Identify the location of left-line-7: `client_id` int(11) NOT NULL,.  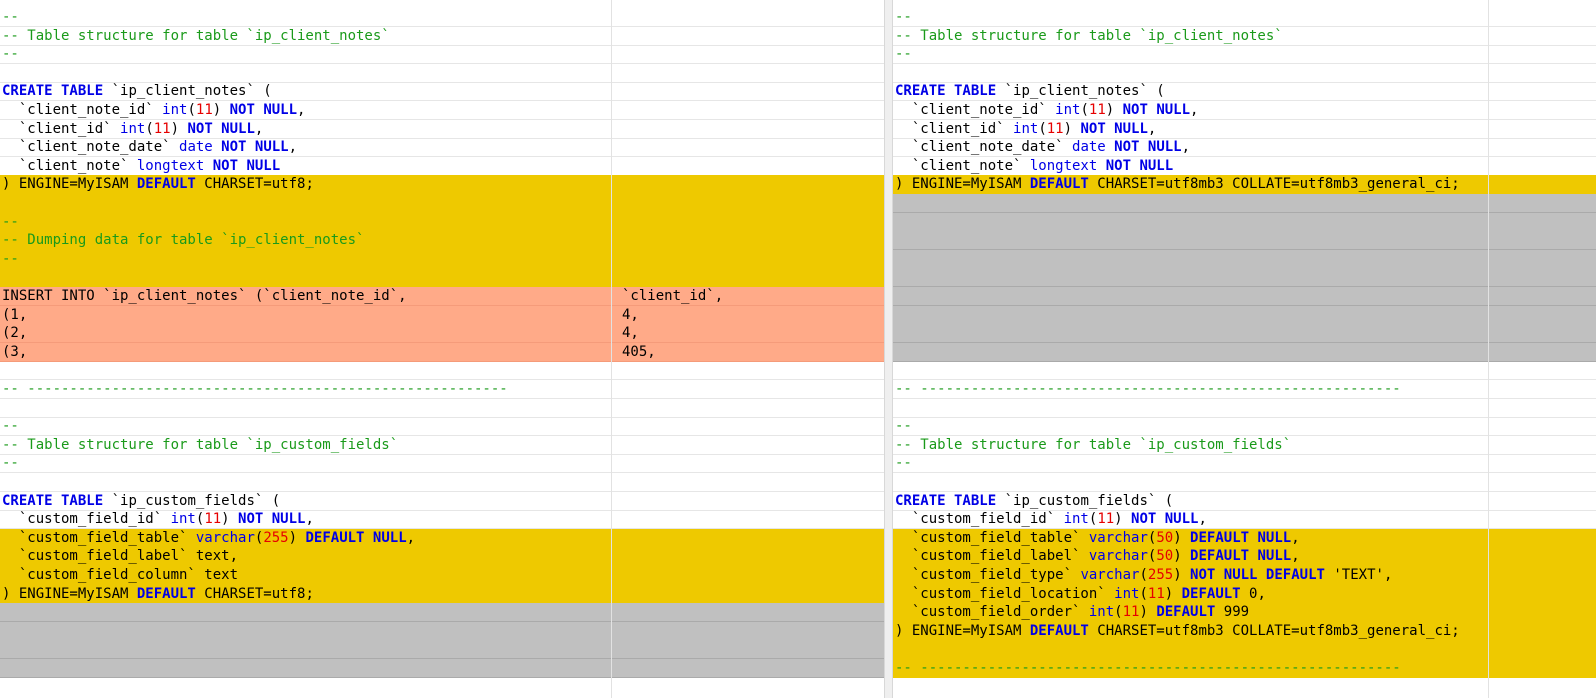
(442, 129).